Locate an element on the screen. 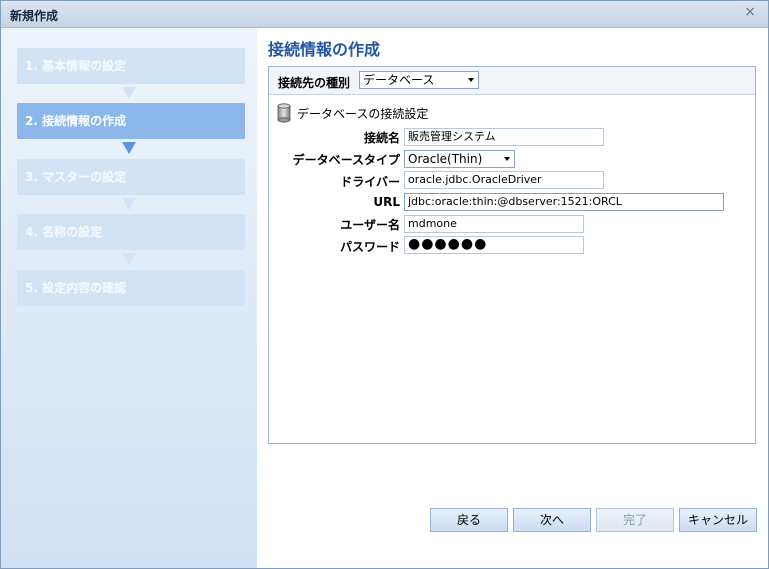 The width and height of the screenshot is (769, 569). connection-name-field: 販売管理システム is located at coordinates (504, 137).